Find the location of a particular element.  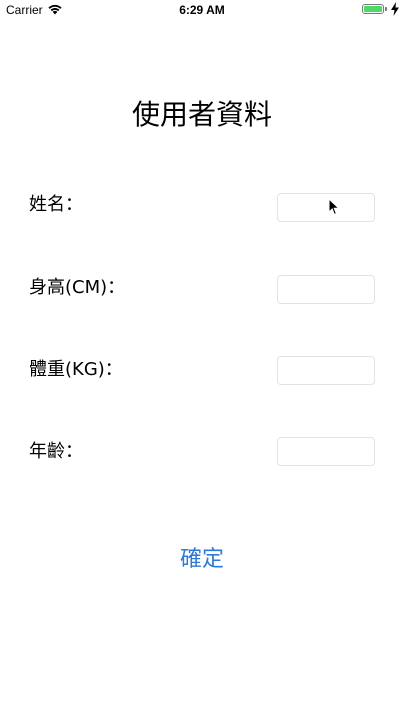

battery-level is located at coordinates (373, 9).